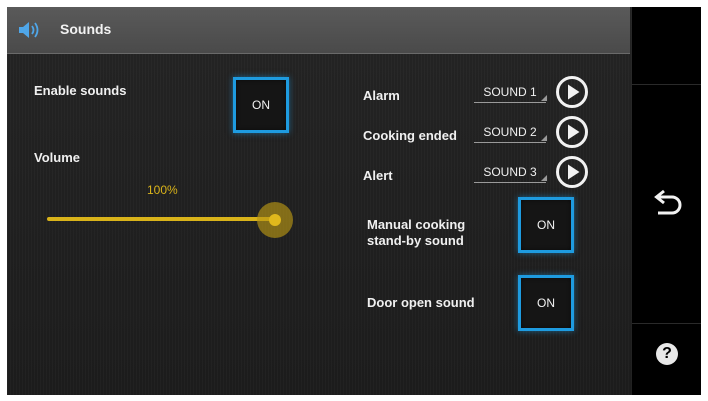 This screenshot has height=401, width=708. I want to click on alarm-play-icon, so click(572, 92).